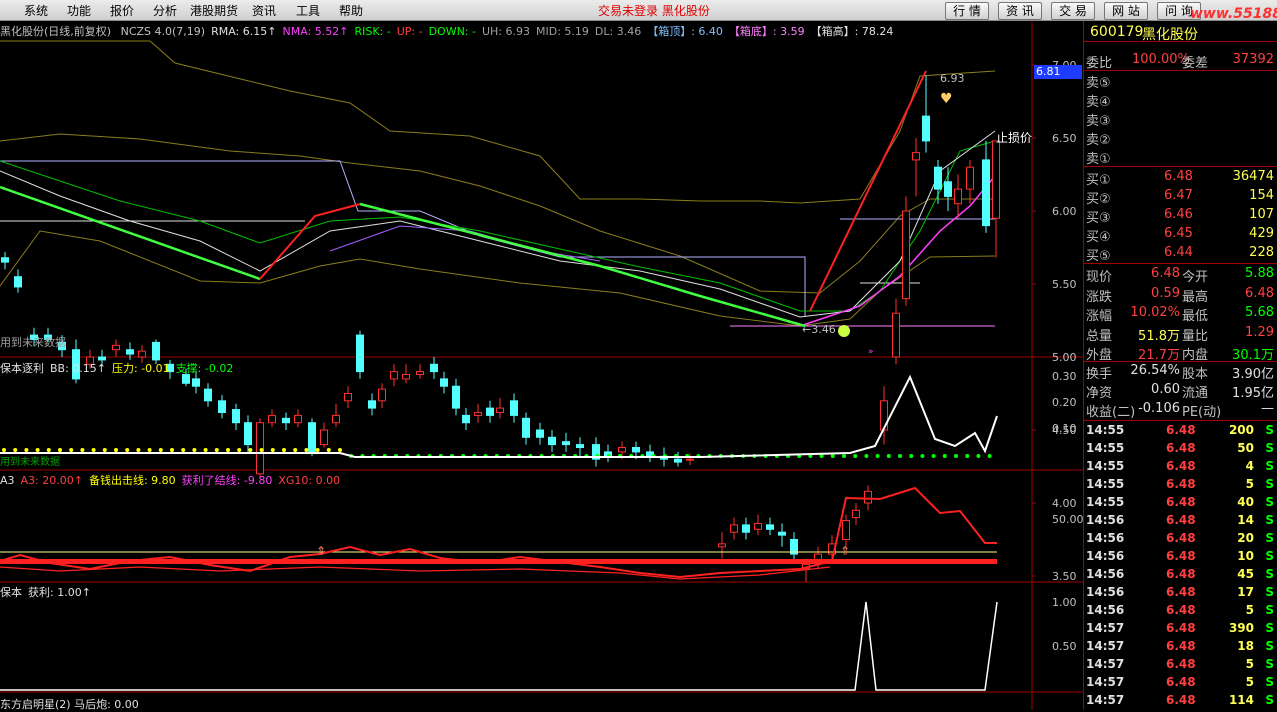 This screenshot has width=1277, height=712. I want to click on quote-row-cell: 总量, so click(1099, 336).